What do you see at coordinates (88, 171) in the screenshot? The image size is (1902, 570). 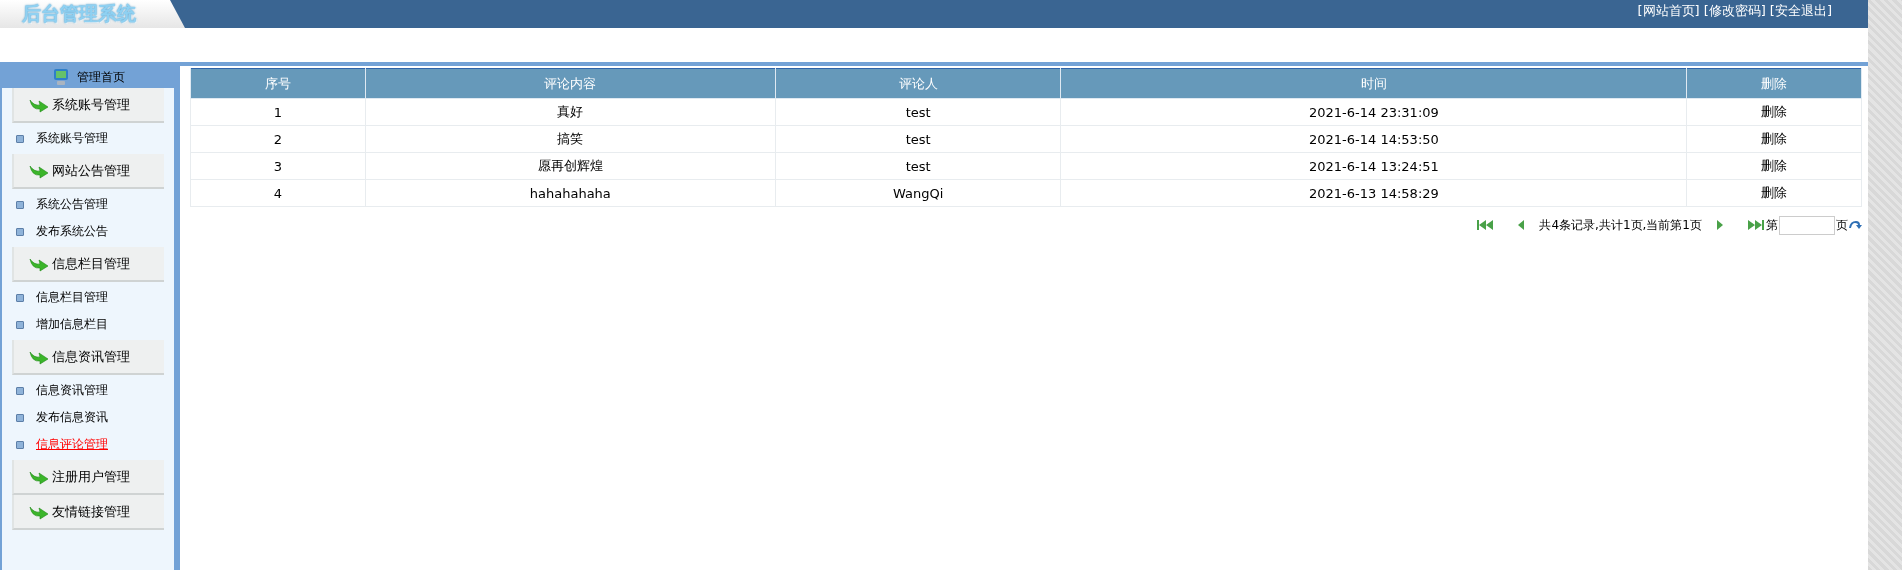 I see `menu-group-heading: 网站公告管理` at bounding box center [88, 171].